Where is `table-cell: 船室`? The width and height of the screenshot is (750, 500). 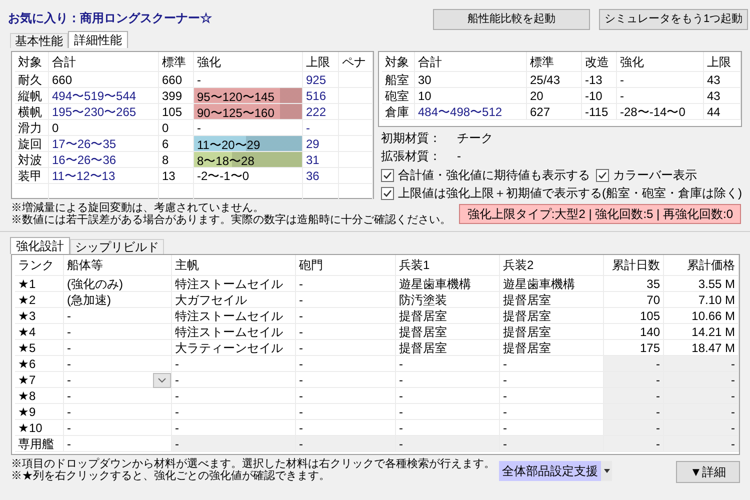
table-cell: 船室 is located at coordinates (398, 80).